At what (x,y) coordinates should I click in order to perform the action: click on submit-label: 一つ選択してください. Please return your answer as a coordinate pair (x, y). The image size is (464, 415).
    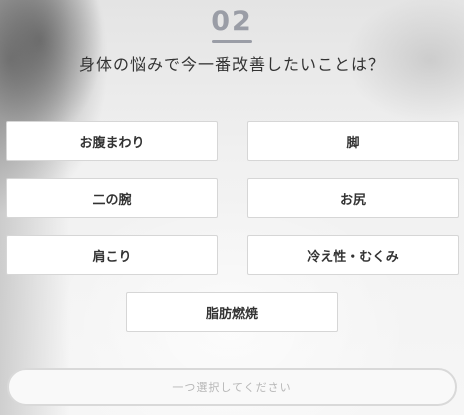
    Looking at the image, I should click on (232, 387).